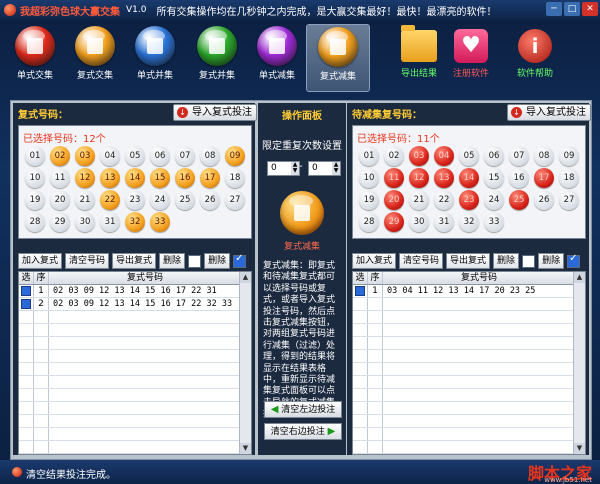 The width and height of the screenshot is (600, 484). What do you see at coordinates (494, 222) in the screenshot?
I see `number-ball: 33` at bounding box center [494, 222].